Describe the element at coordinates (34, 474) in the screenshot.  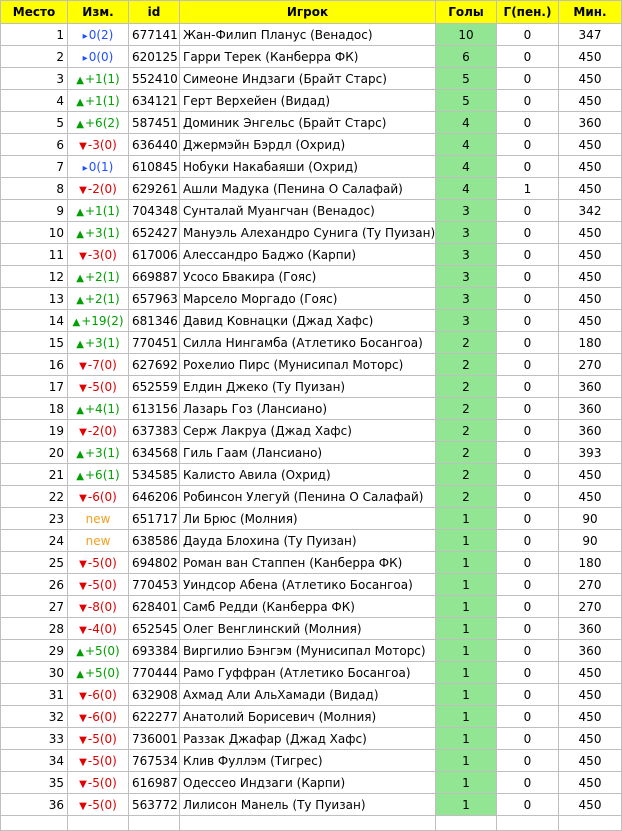
I see `cell-place: 21` at that location.